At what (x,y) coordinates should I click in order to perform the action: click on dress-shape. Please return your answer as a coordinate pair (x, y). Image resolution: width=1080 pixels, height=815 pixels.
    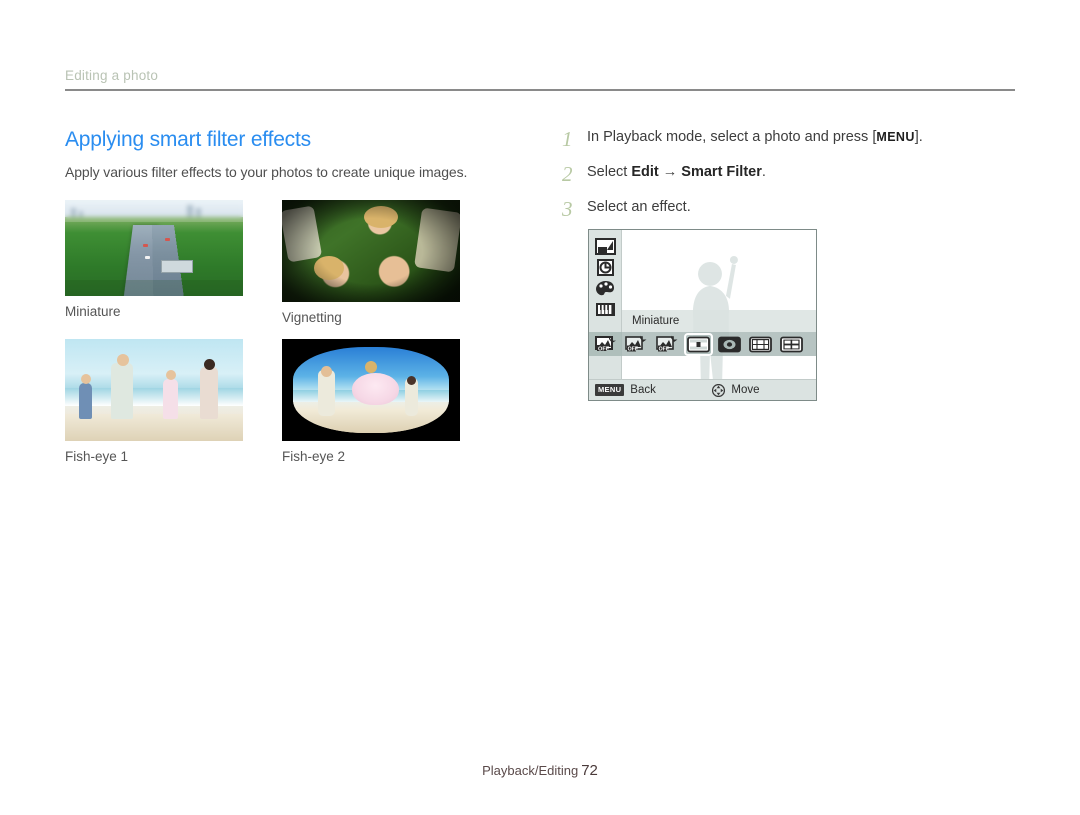
    Looking at the image, I should click on (376, 389).